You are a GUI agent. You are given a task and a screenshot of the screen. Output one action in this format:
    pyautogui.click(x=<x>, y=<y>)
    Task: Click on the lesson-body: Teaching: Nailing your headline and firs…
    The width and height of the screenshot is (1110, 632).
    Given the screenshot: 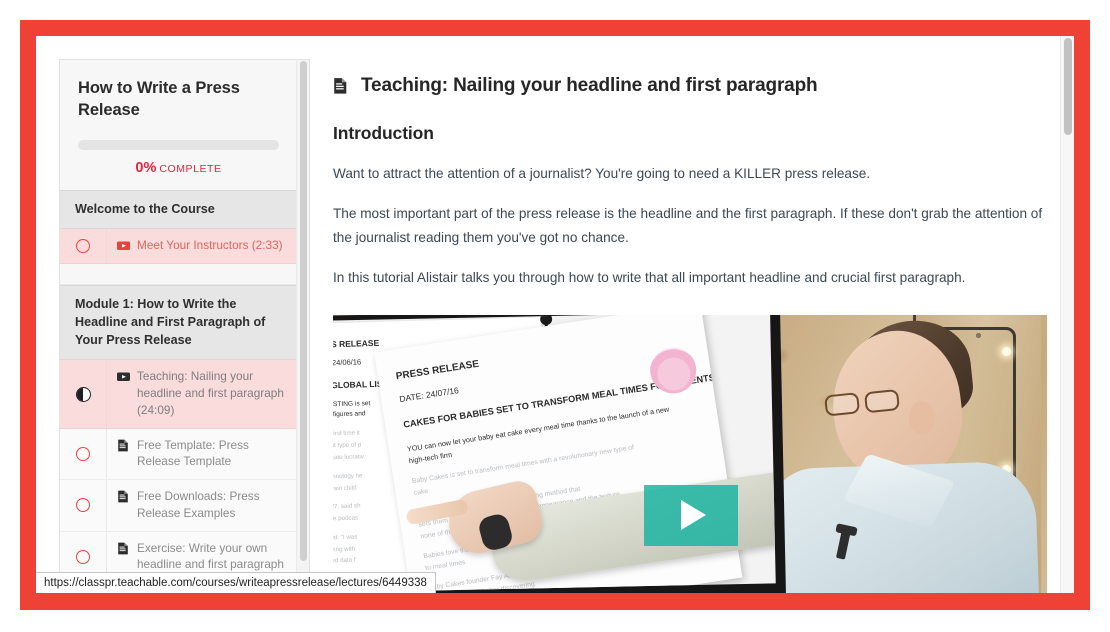 What is the action you would take?
    pyautogui.click(x=202, y=393)
    